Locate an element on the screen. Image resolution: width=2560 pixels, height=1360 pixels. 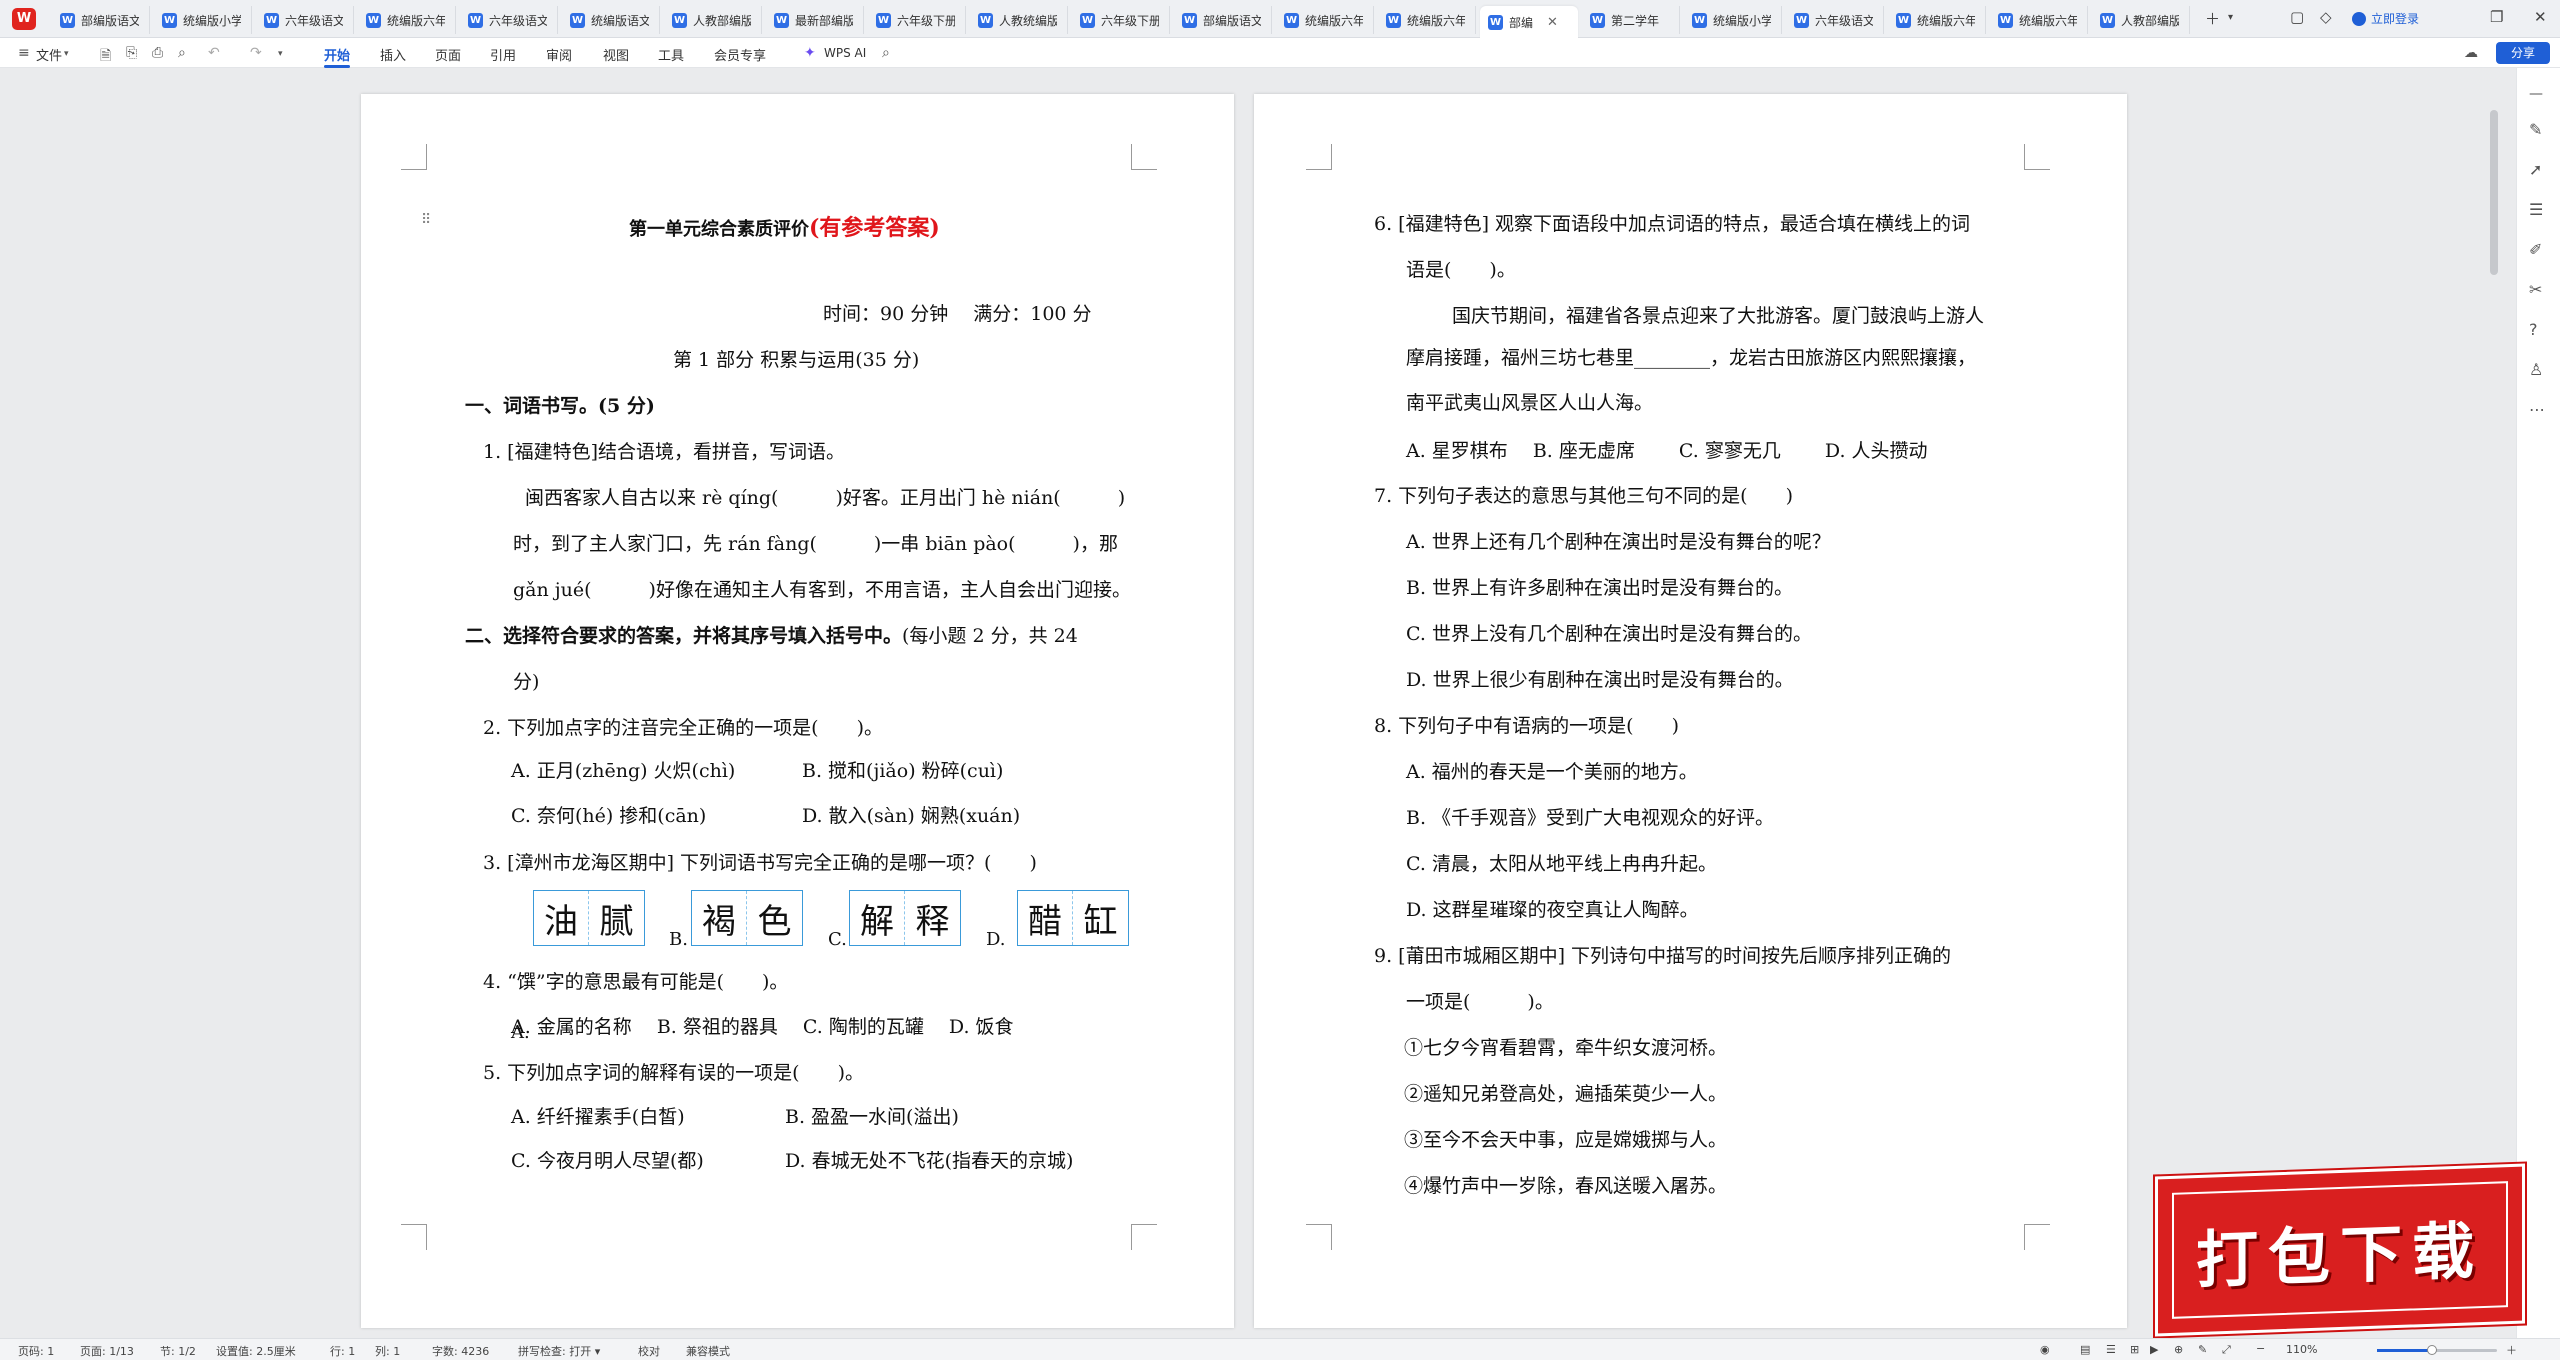
zoom-level: 110% is located at coordinates (2301, 1349).